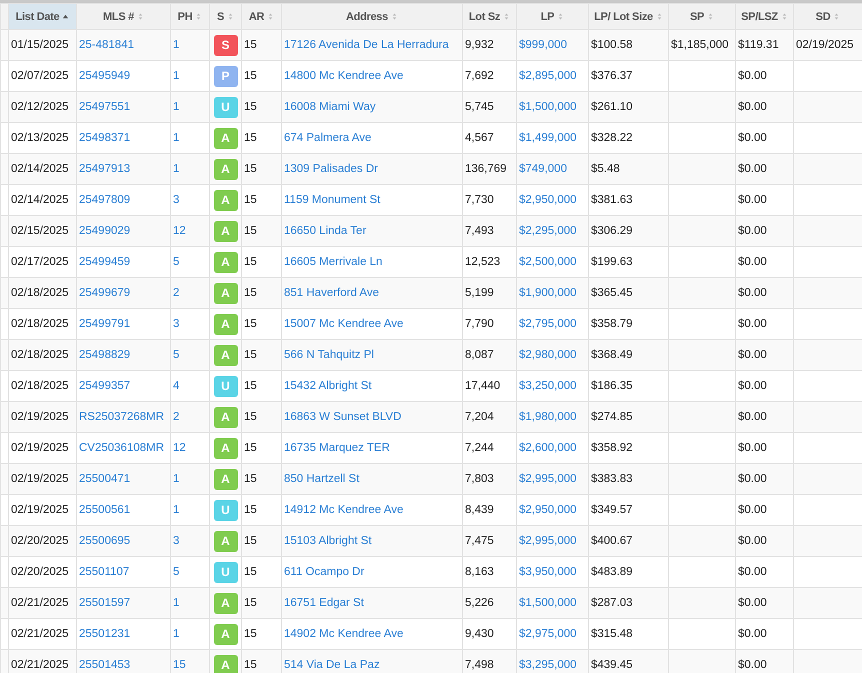  I want to click on column-header: MLS #, so click(123, 17).